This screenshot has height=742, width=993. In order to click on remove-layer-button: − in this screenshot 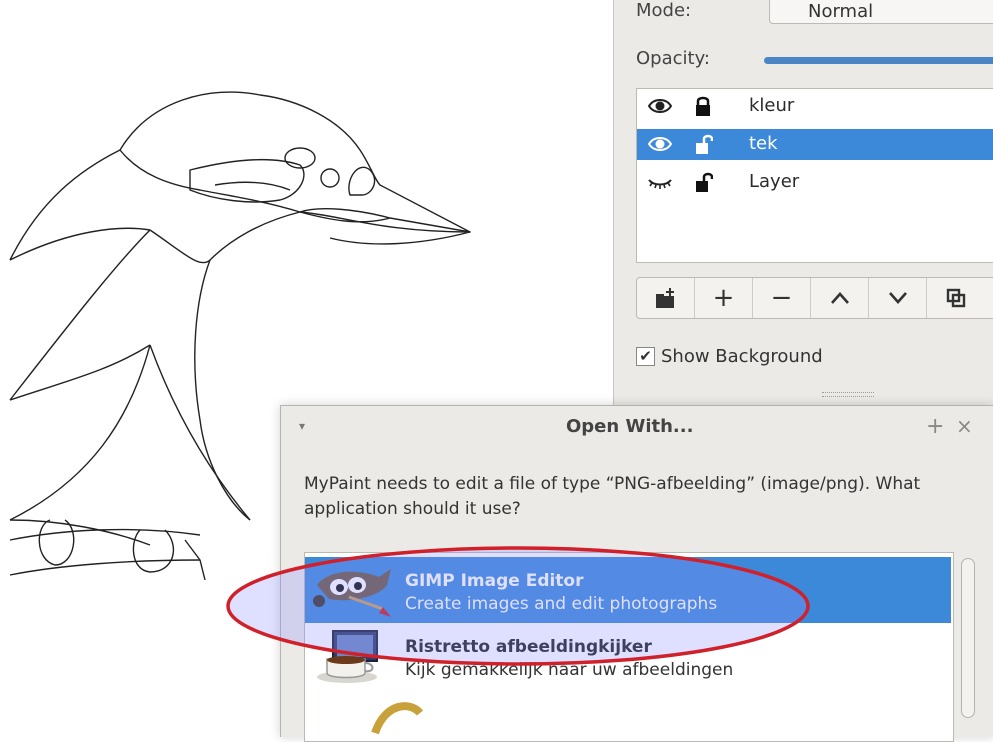, I will do `click(782, 298)`.